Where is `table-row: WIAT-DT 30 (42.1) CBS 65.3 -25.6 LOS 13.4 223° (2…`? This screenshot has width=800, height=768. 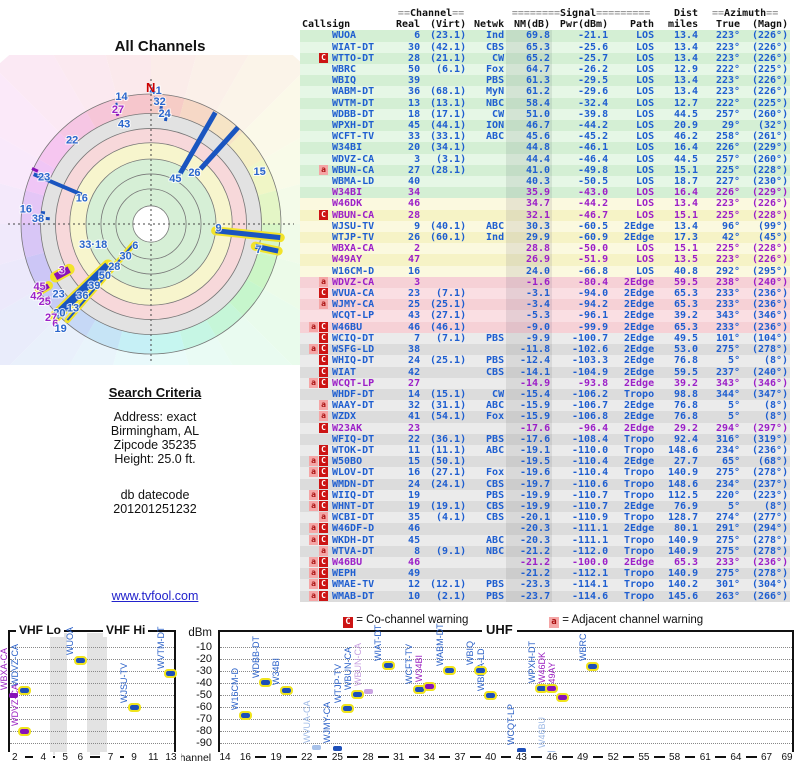 table-row: WIAT-DT 30 (42.1) CBS 65.3 -25.6 LOS 13.4 223° (2… is located at coordinates (545, 47).